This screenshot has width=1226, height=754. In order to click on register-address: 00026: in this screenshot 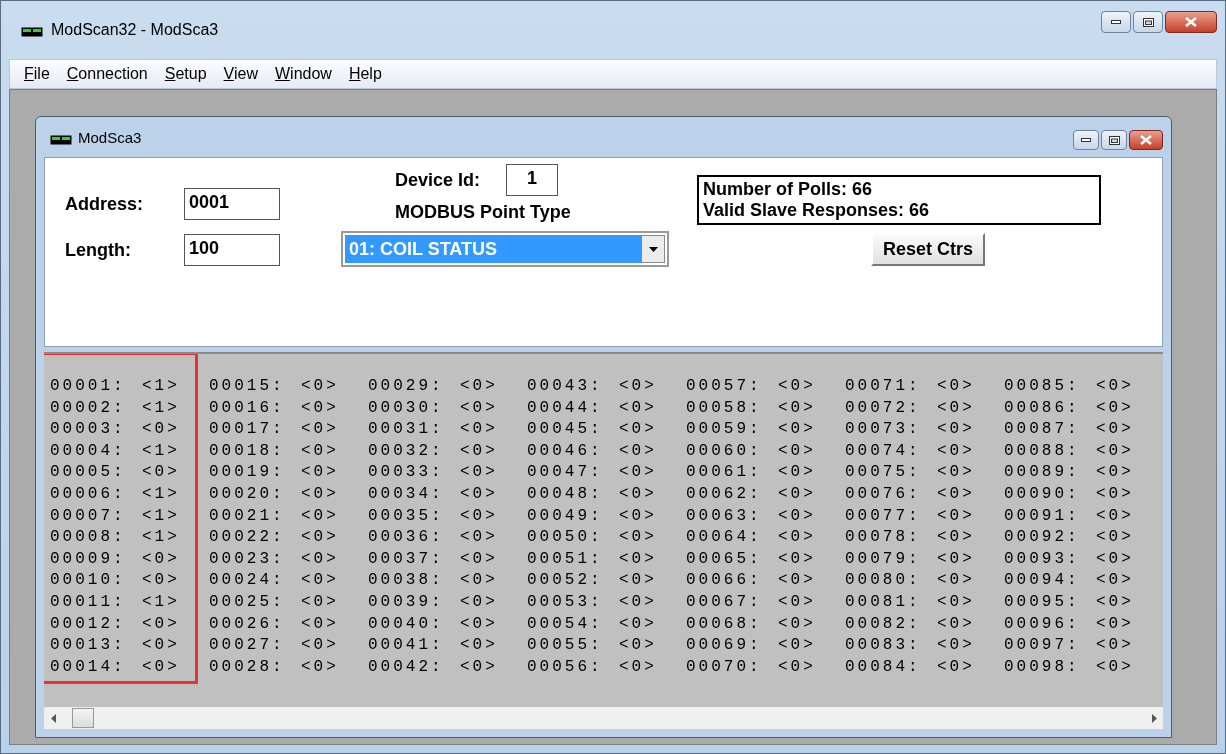, I will do `click(247, 624)`.